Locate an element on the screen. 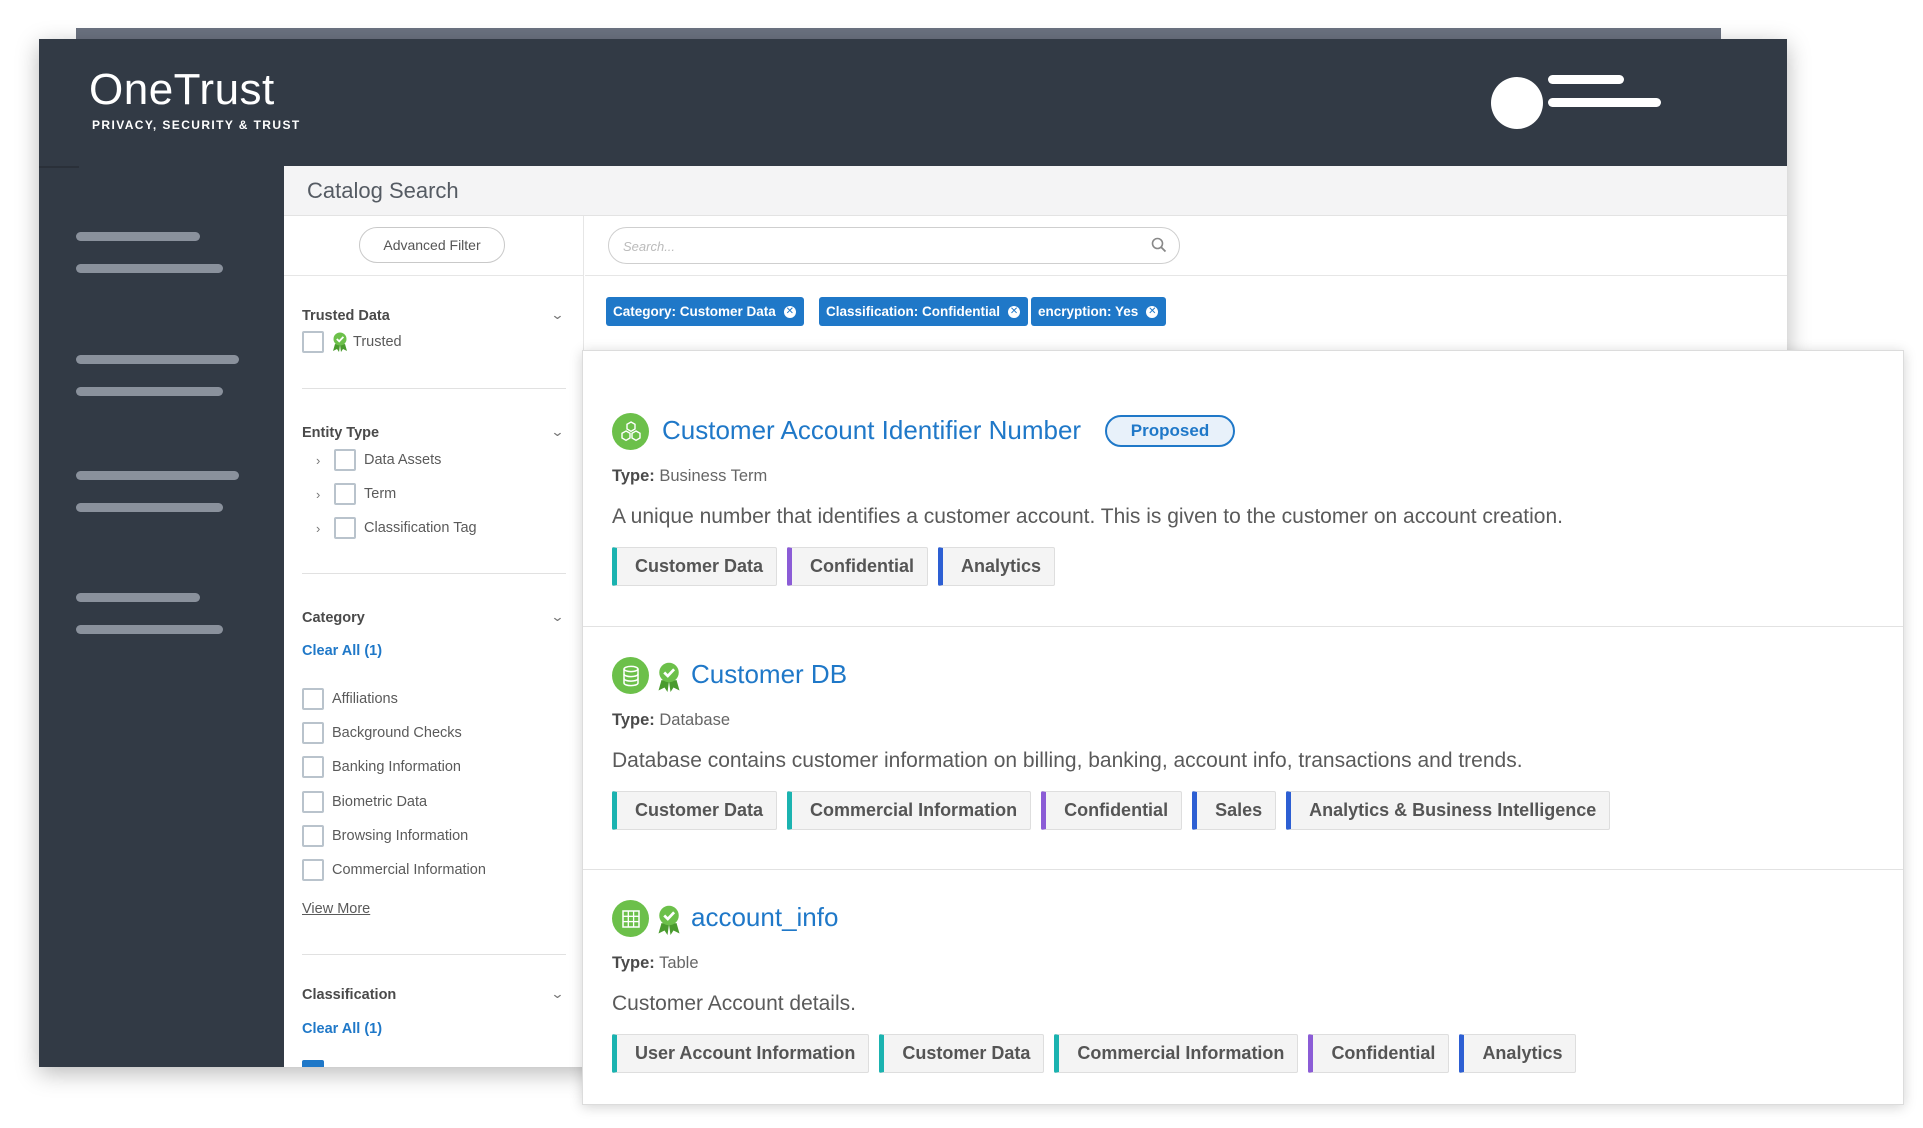 The height and width of the screenshot is (1128, 1923). advanced-filter-button: Advanced Filter is located at coordinates (432, 245).